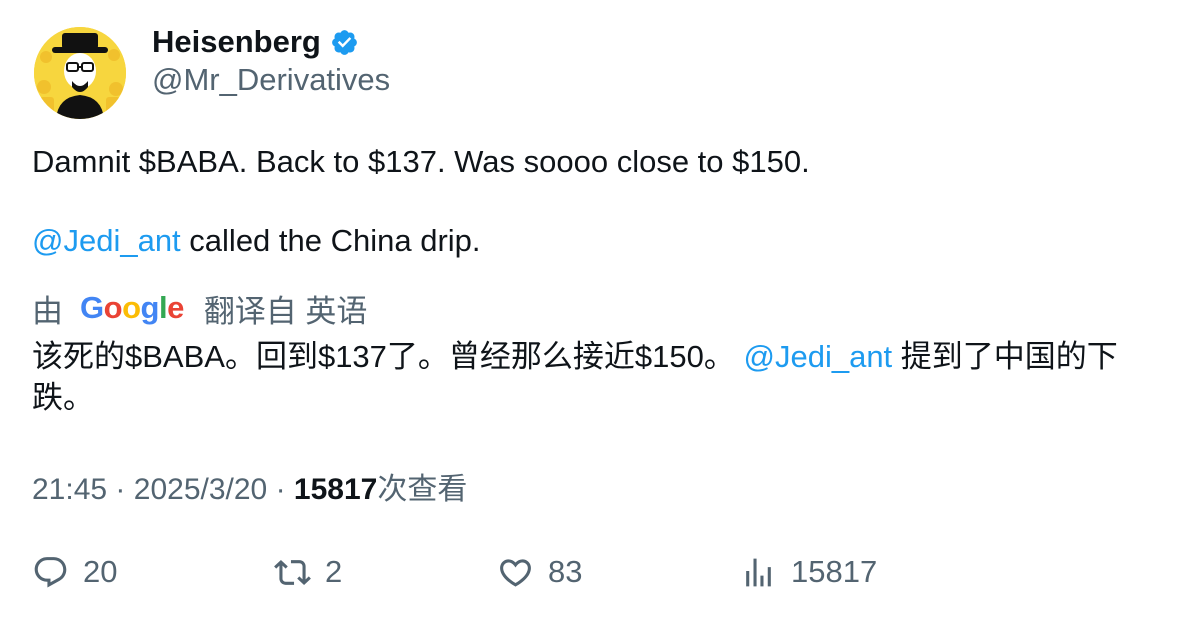 Image resolution: width=1196 pixels, height=618 pixels. I want to click on tweet-meta: 21:45 · 2025/3/20 · 15817次查看, so click(249, 486).